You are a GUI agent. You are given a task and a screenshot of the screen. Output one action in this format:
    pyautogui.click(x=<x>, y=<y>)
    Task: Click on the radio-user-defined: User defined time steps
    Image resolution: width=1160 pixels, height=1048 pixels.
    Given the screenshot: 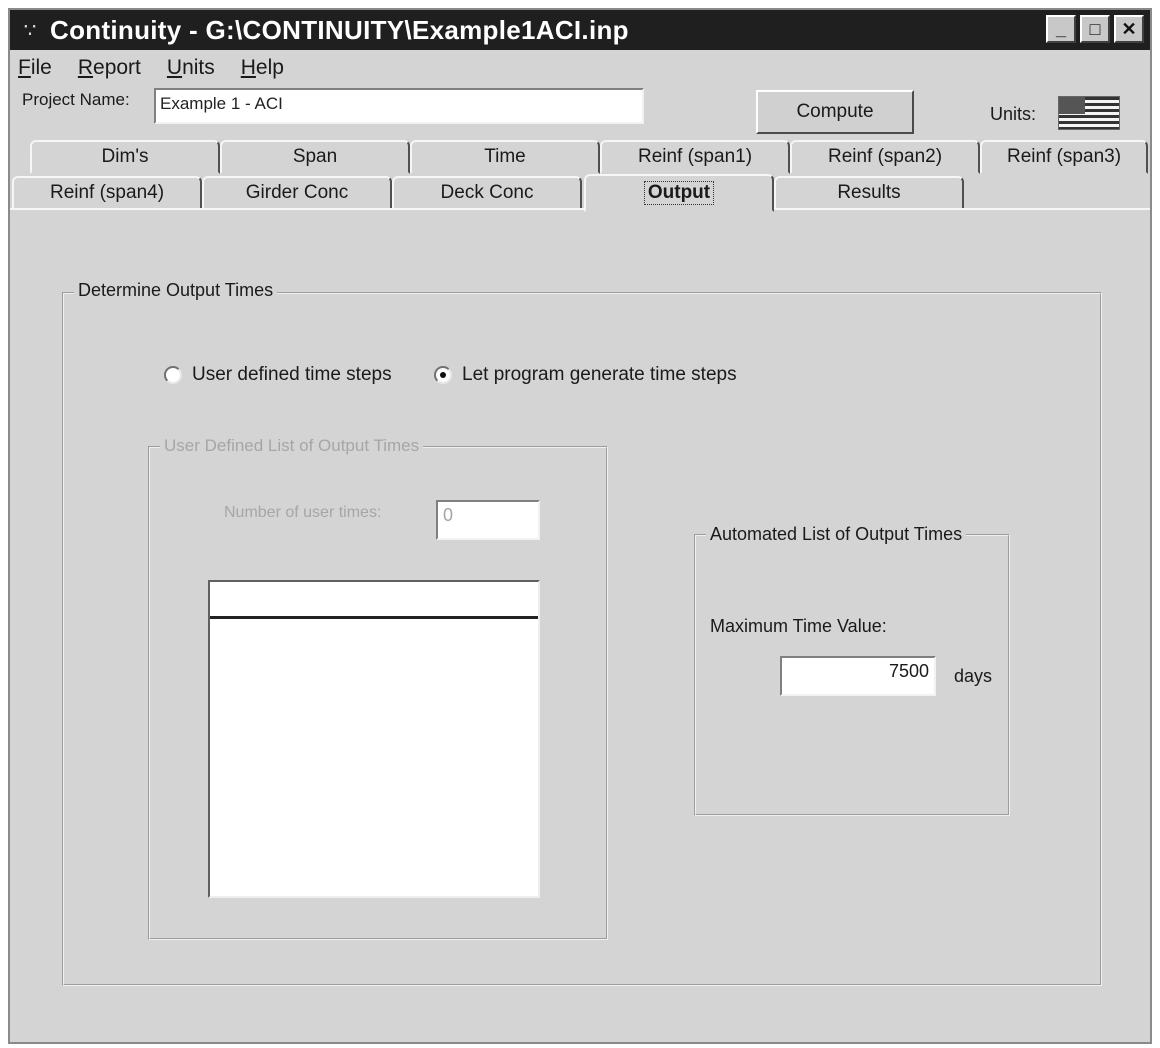 What is the action you would take?
    pyautogui.click(x=278, y=375)
    